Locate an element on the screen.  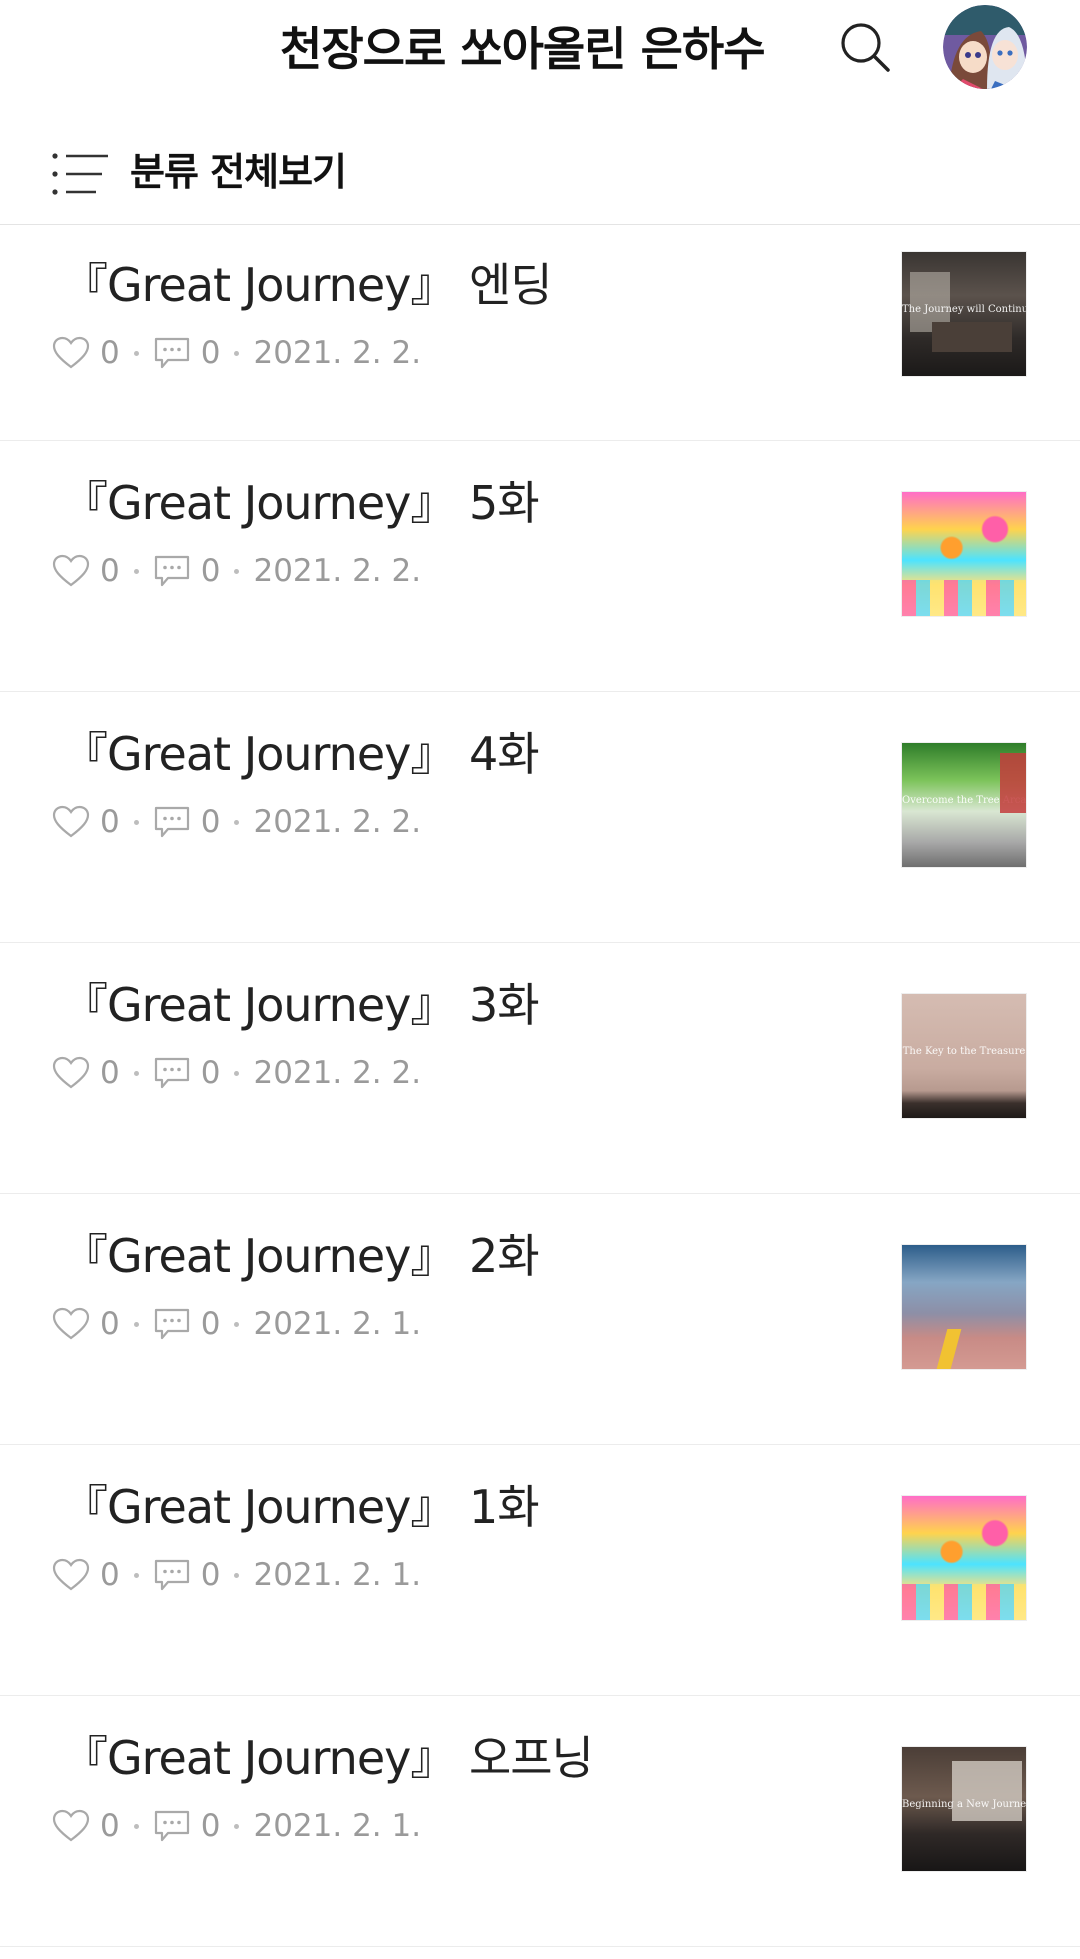
search-button is located at coordinates (865, 47).